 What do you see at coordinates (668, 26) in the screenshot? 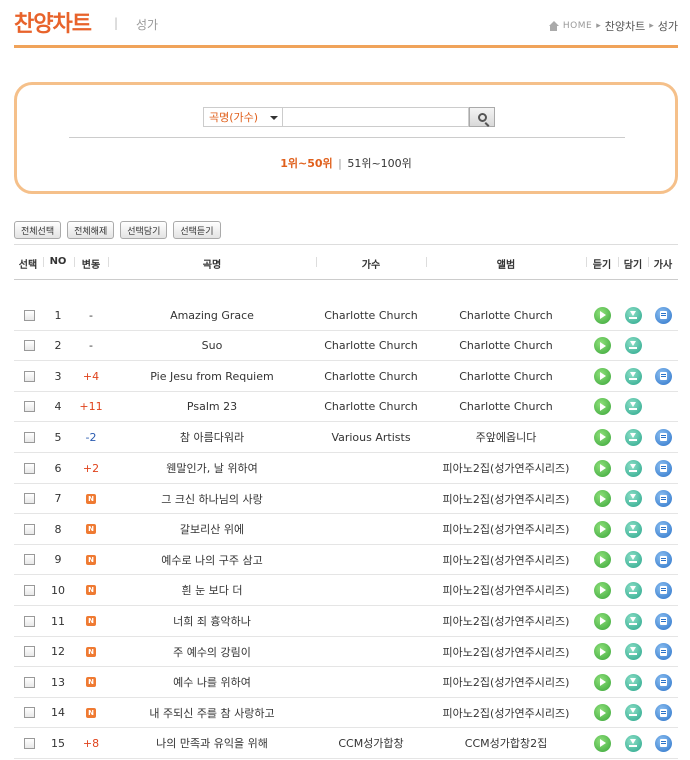
I see `breadcrumb-current: 성가` at bounding box center [668, 26].